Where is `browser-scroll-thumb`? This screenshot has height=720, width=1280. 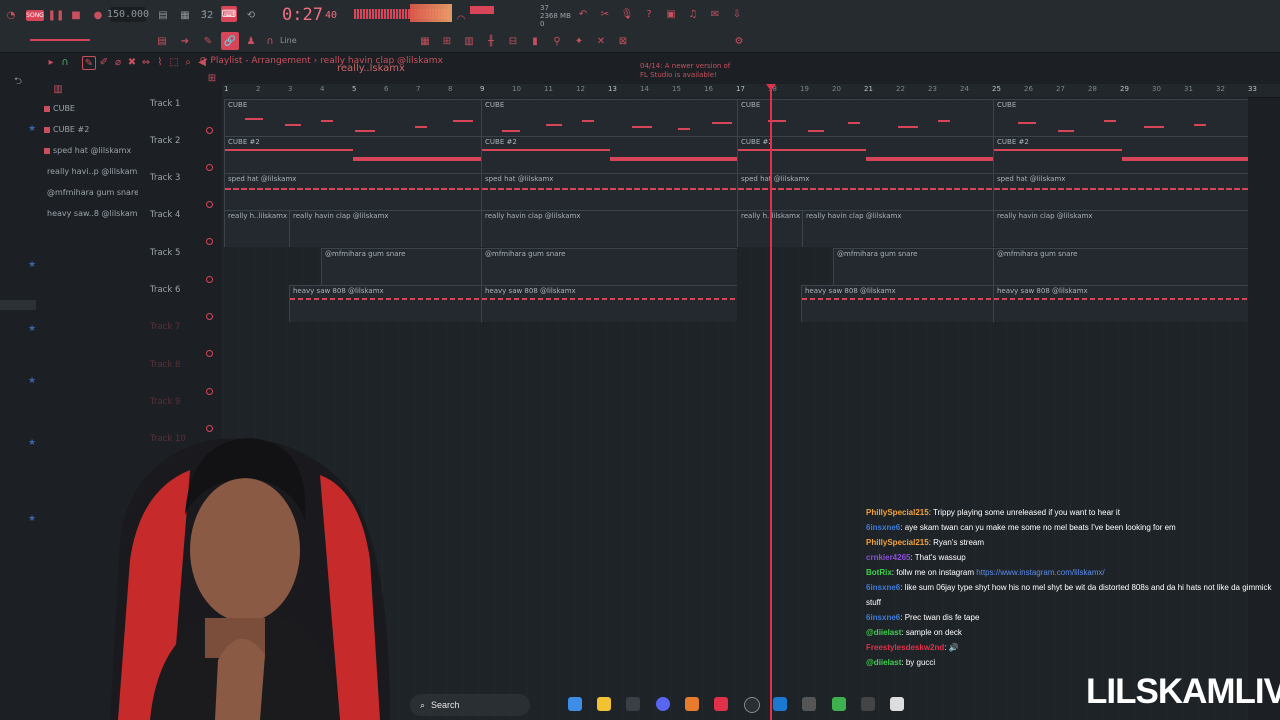
browser-scroll-thumb is located at coordinates (18, 305).